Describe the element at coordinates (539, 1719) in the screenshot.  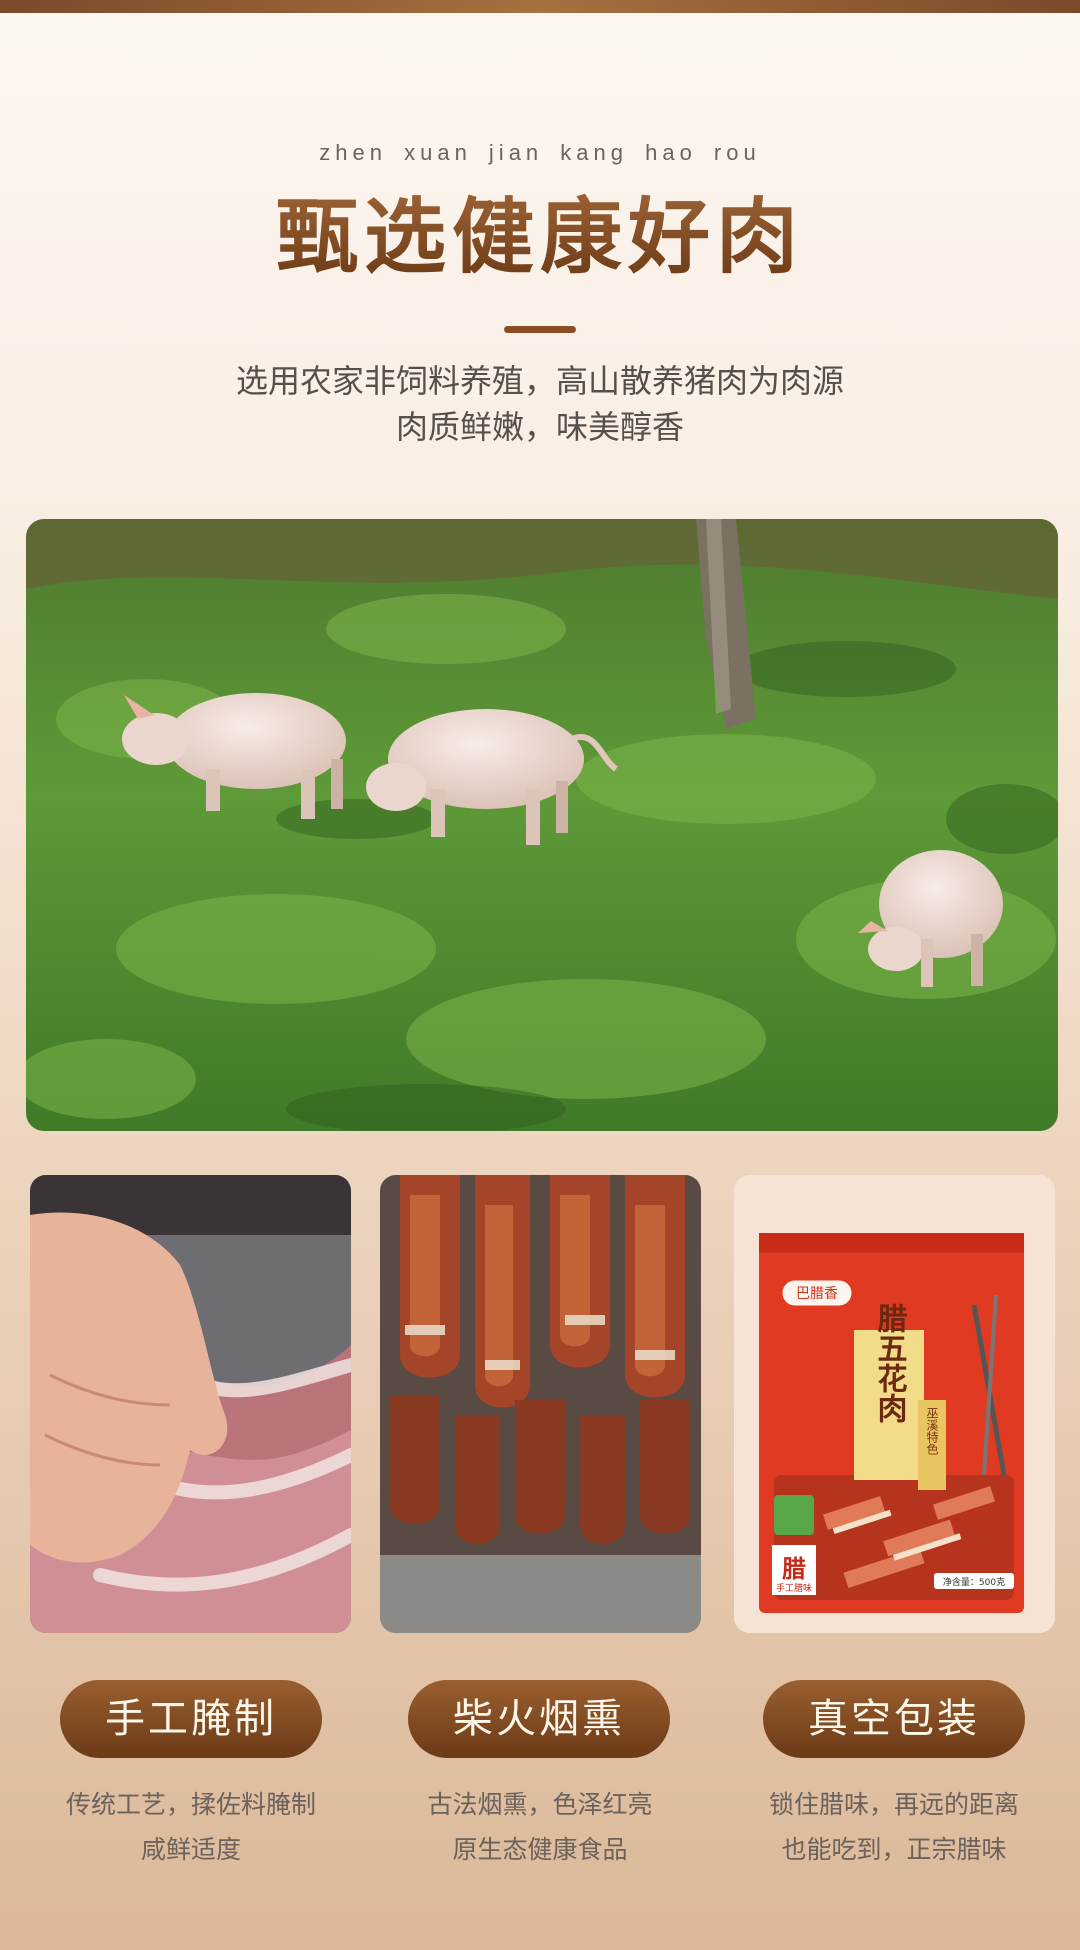
I see `feature-label-smoking: 柴火烟熏` at that location.